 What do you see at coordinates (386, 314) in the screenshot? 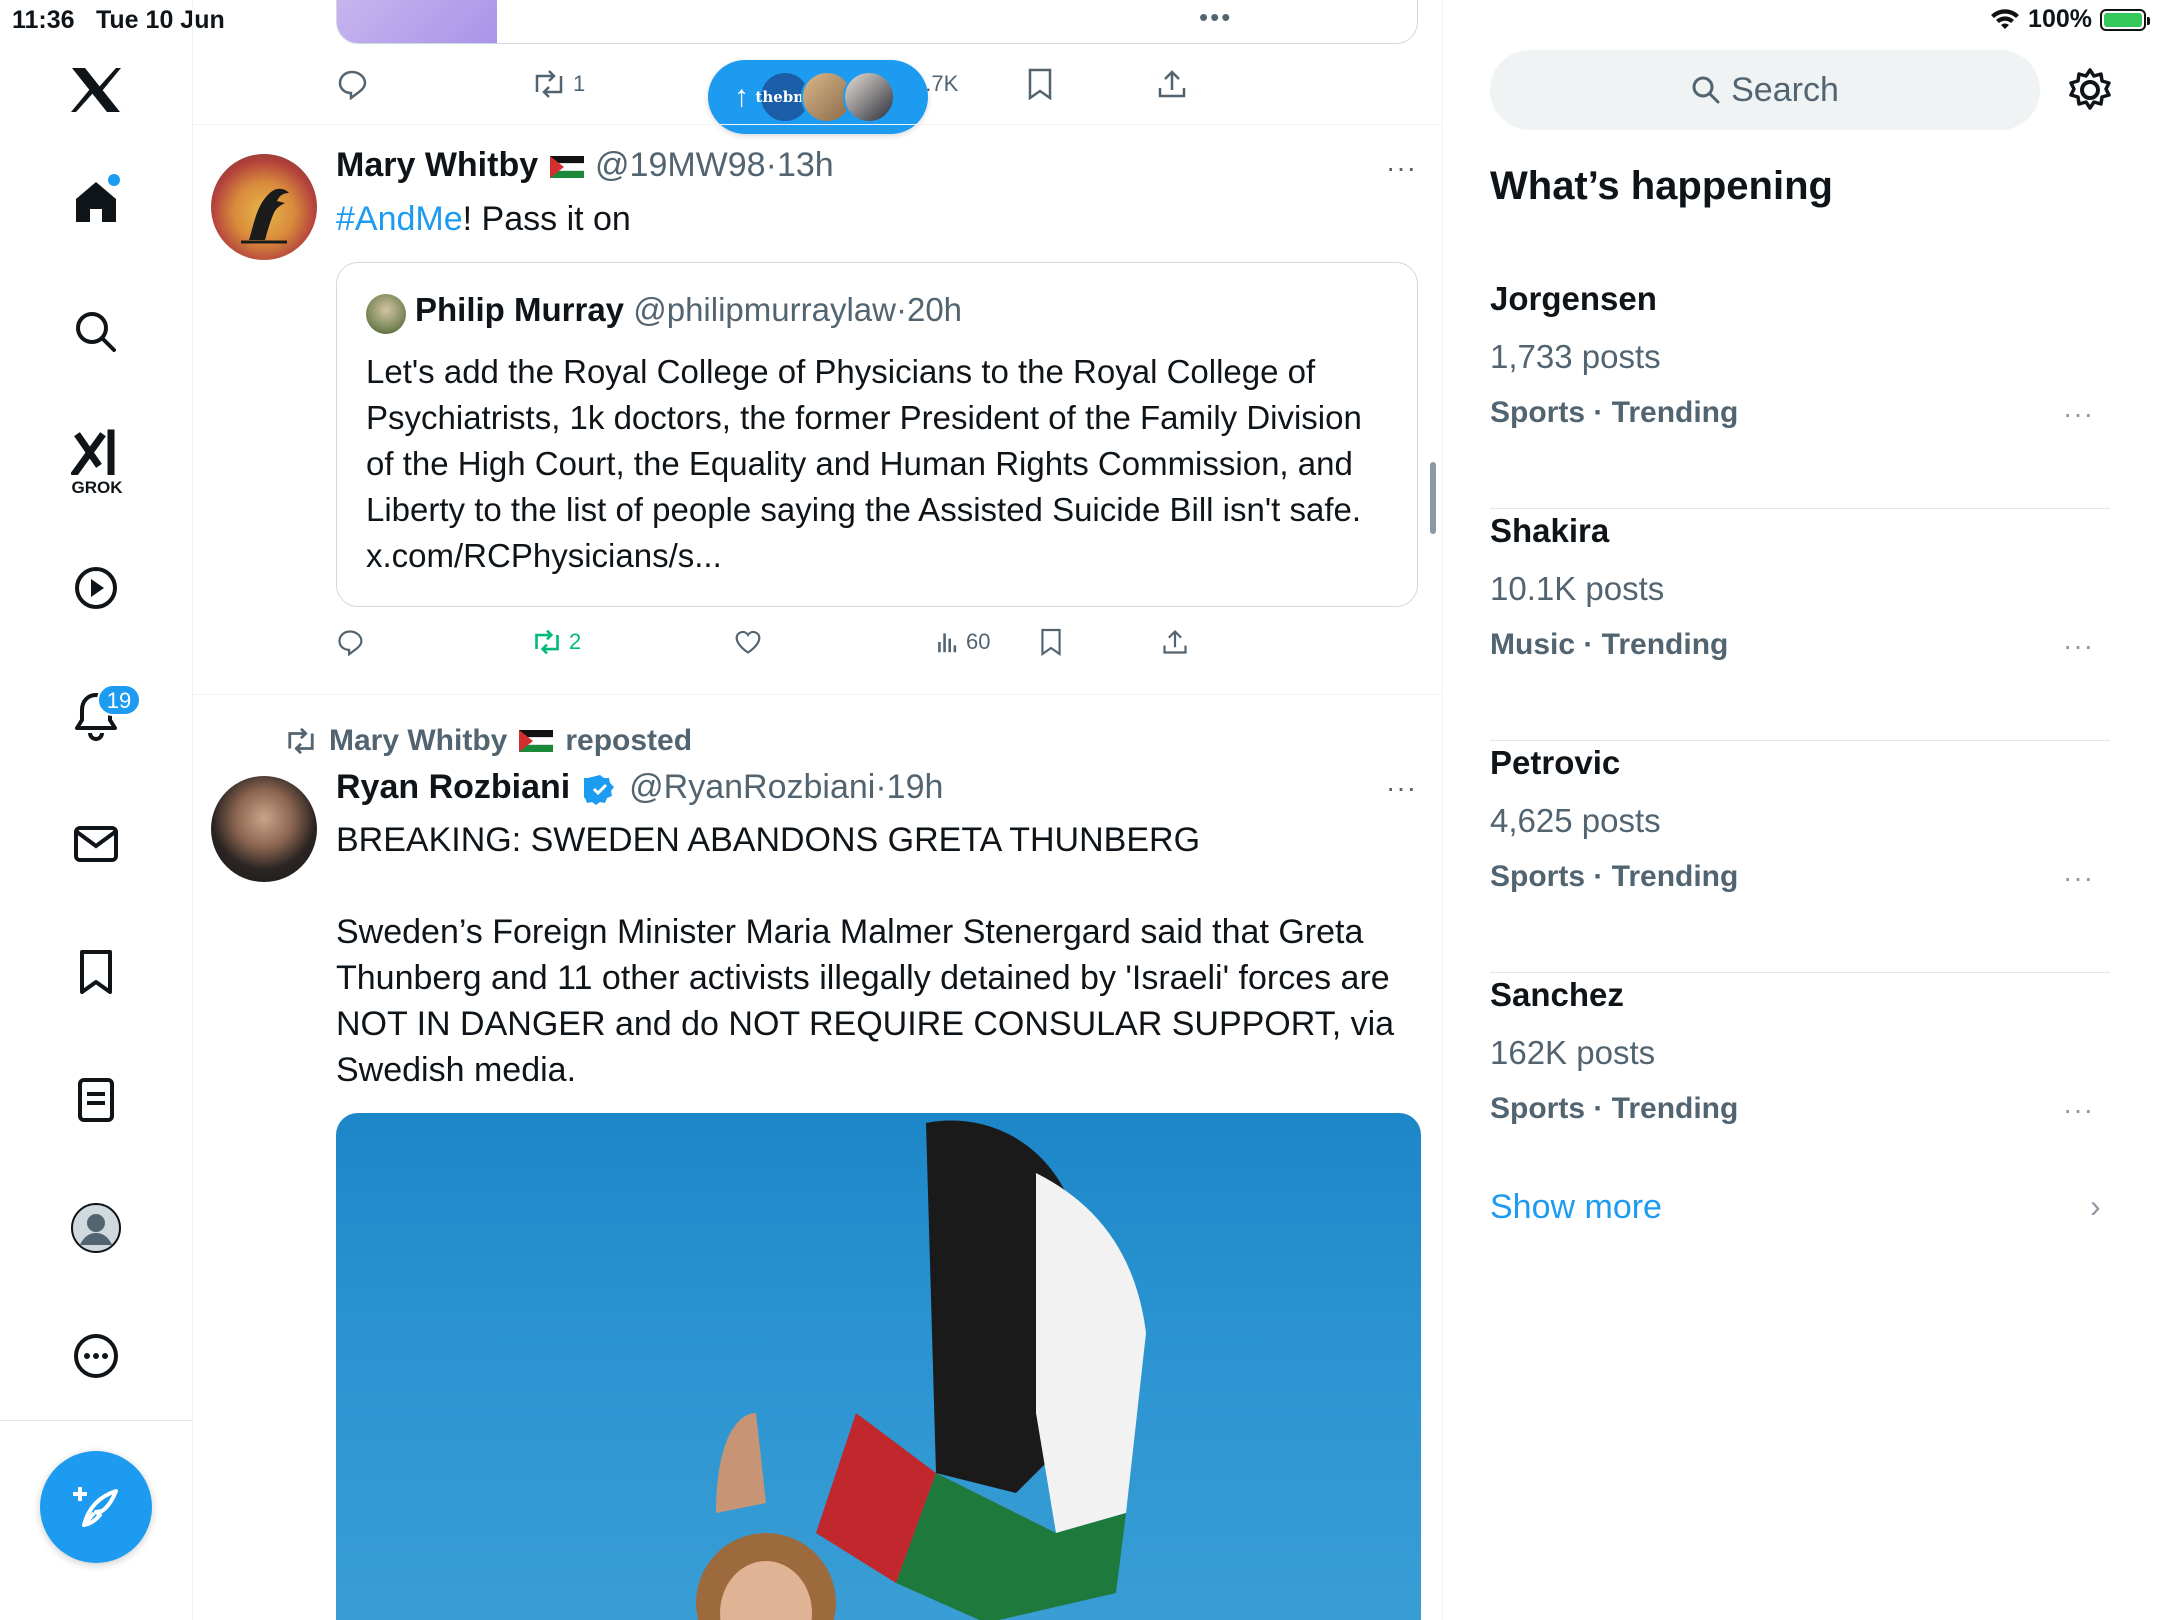
I see `quoted-avatar` at bounding box center [386, 314].